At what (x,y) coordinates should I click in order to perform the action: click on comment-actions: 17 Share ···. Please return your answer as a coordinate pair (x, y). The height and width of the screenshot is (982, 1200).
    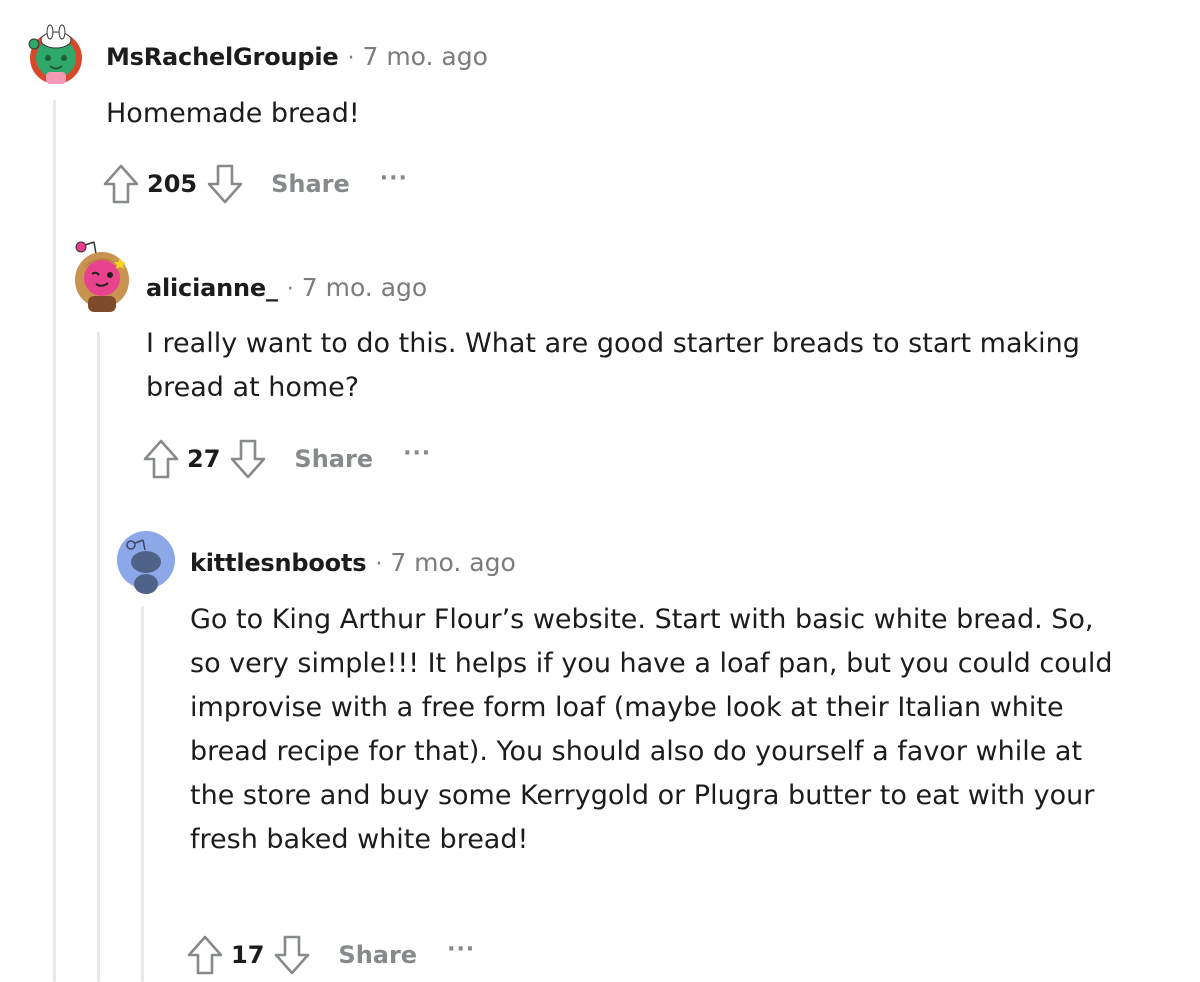
    Looking at the image, I should click on (330, 955).